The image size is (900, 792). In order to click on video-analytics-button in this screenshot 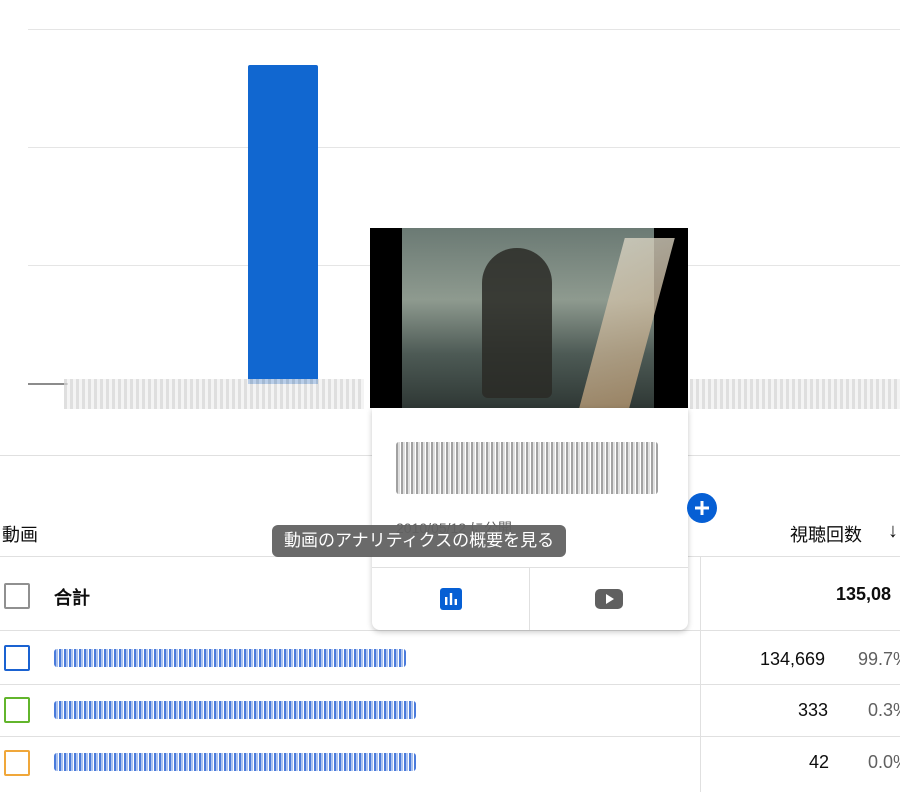, I will do `click(450, 599)`.